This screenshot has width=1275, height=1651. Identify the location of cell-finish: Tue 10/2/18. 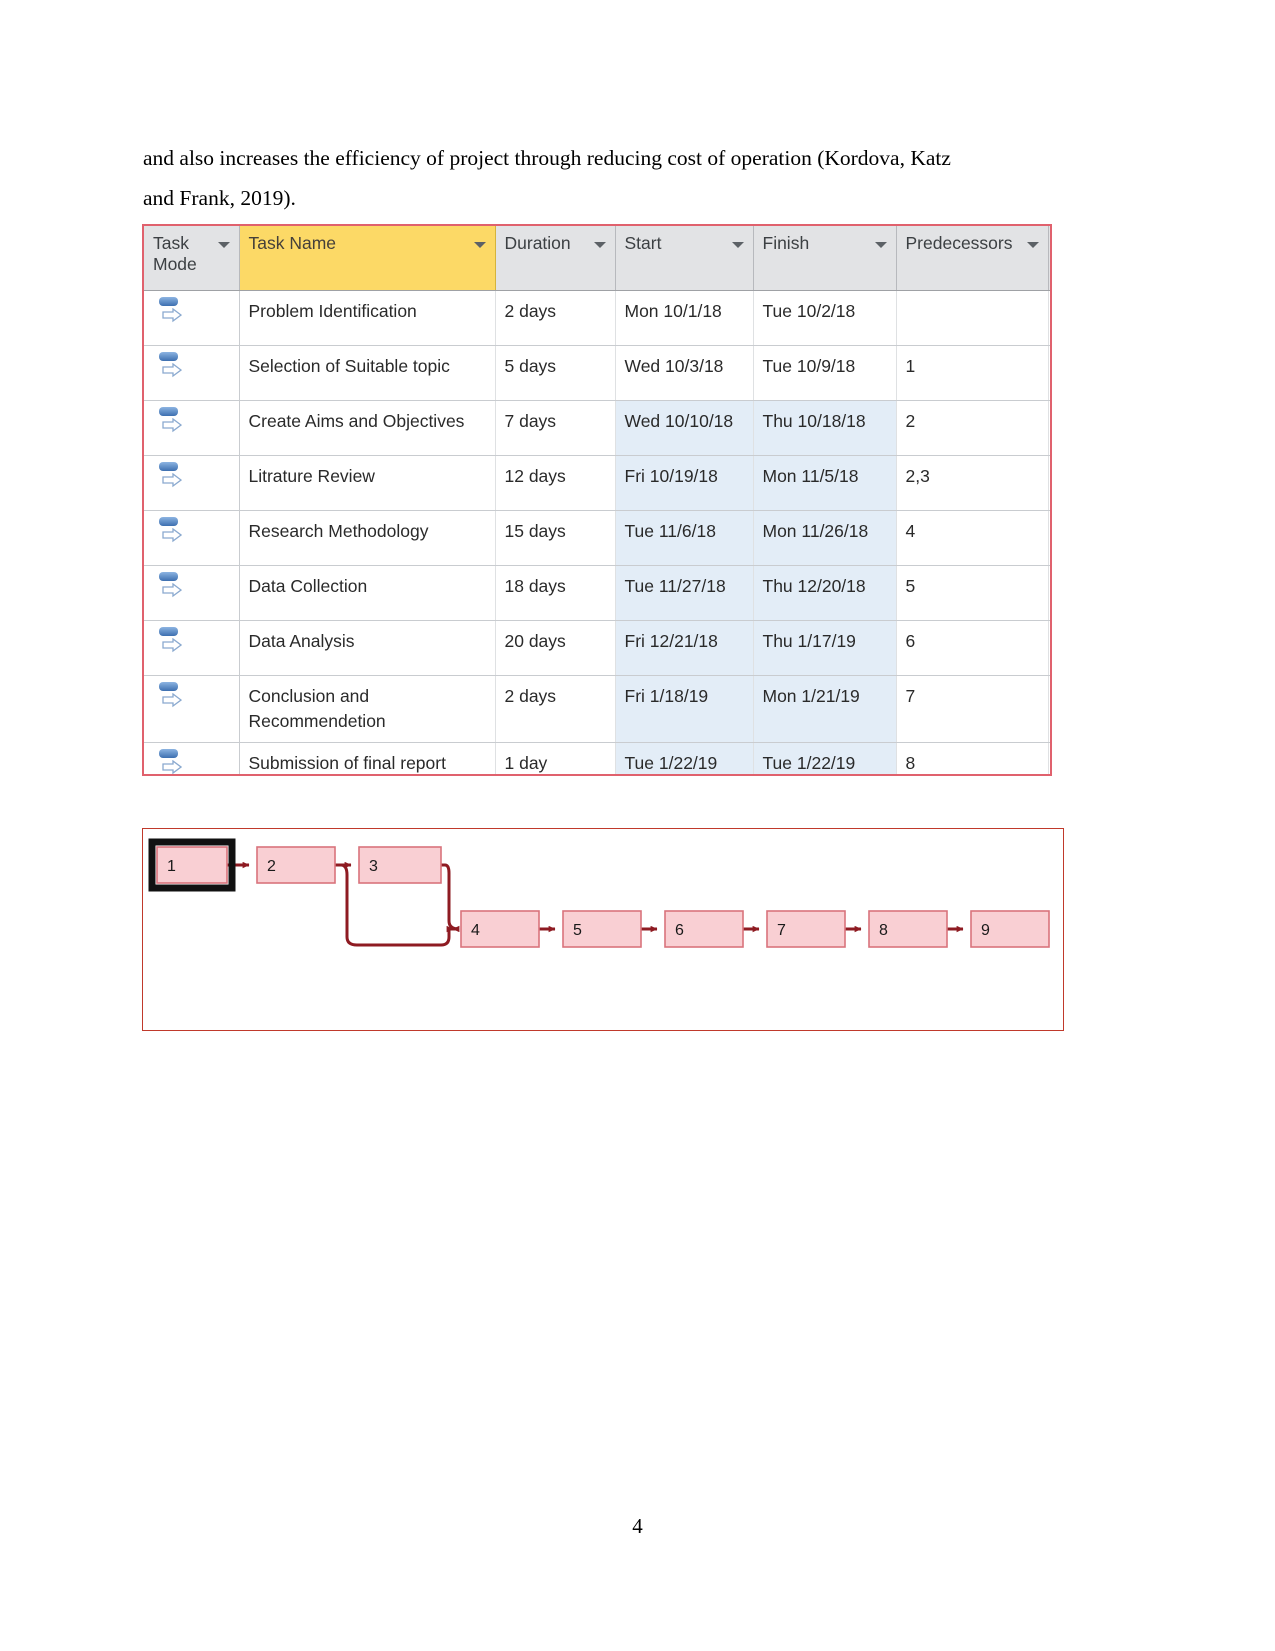
(825, 318).